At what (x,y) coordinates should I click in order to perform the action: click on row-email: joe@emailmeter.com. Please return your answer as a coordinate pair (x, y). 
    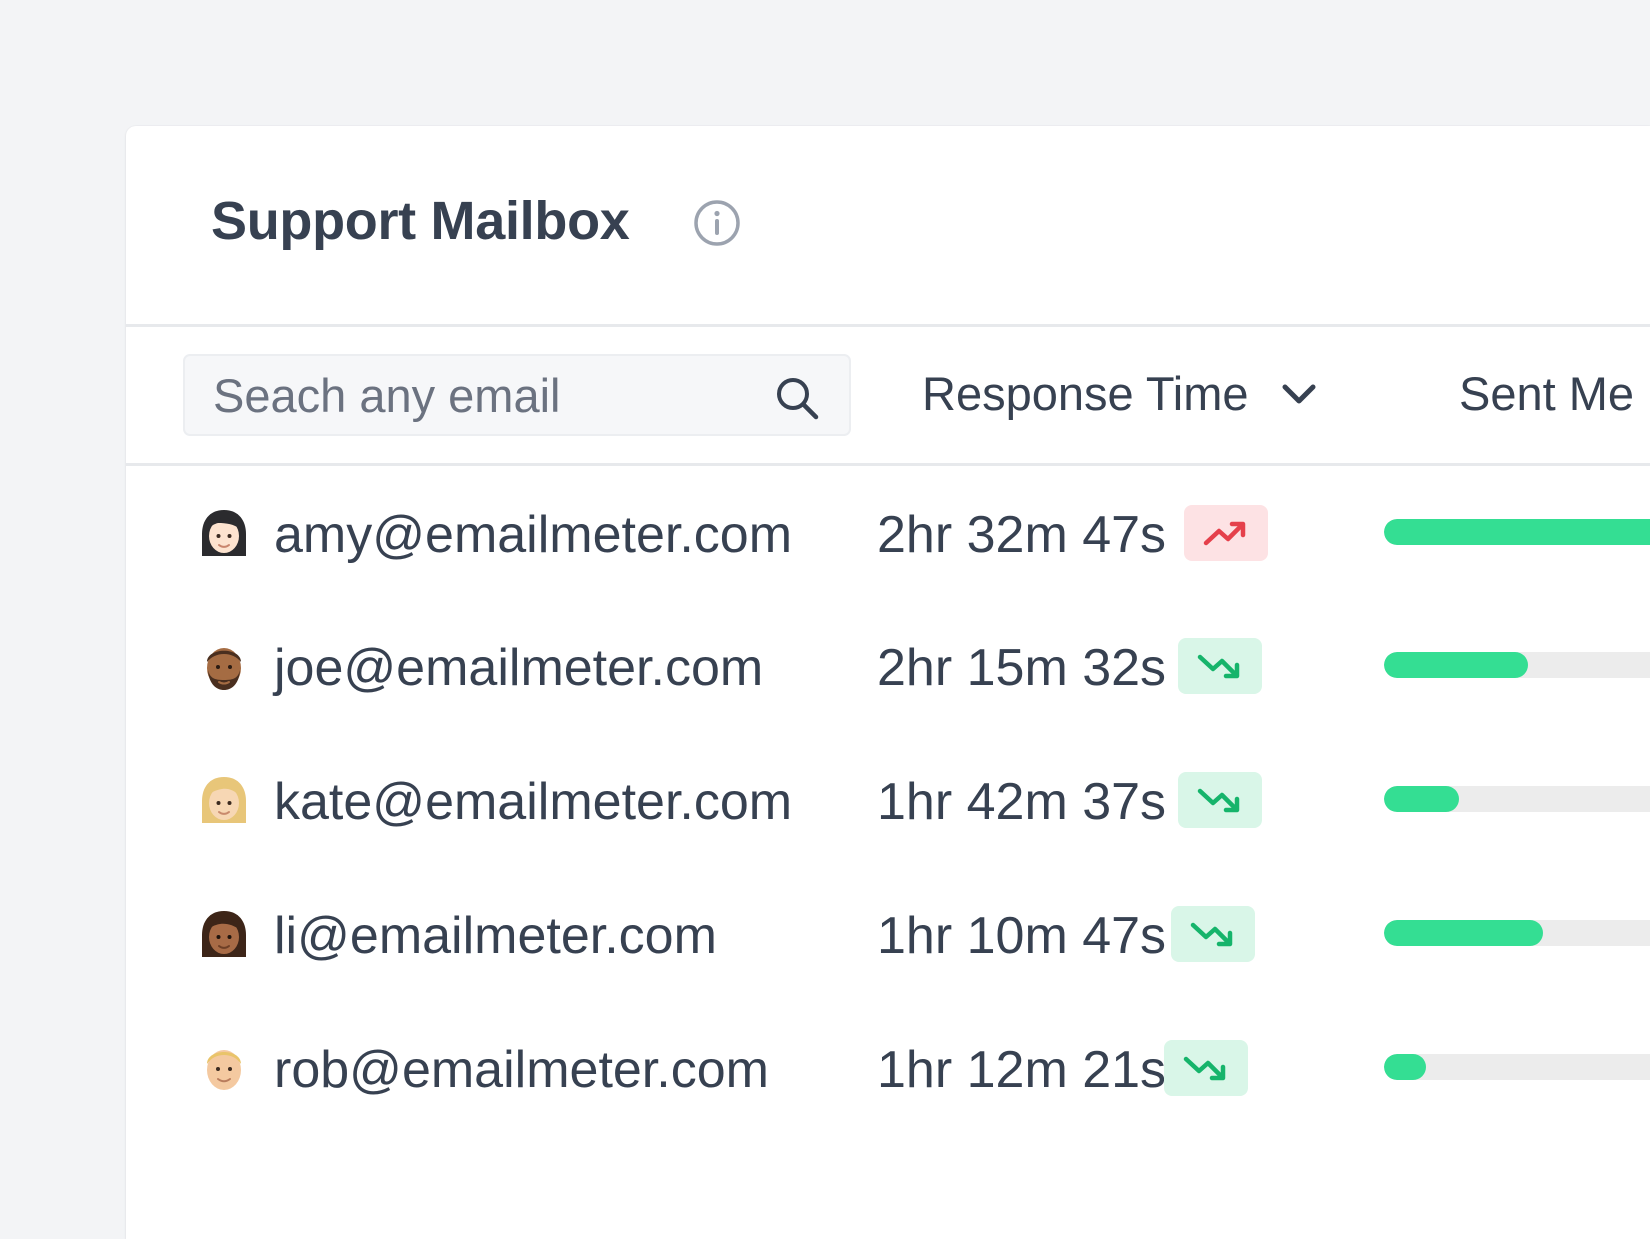
    Looking at the image, I should click on (518, 668).